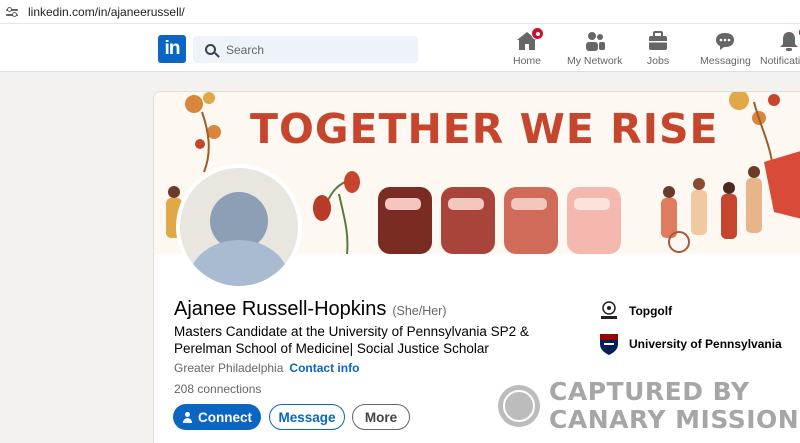 The width and height of the screenshot is (800, 443). I want to click on nav-item-jobs: Jobs, so click(658, 49).